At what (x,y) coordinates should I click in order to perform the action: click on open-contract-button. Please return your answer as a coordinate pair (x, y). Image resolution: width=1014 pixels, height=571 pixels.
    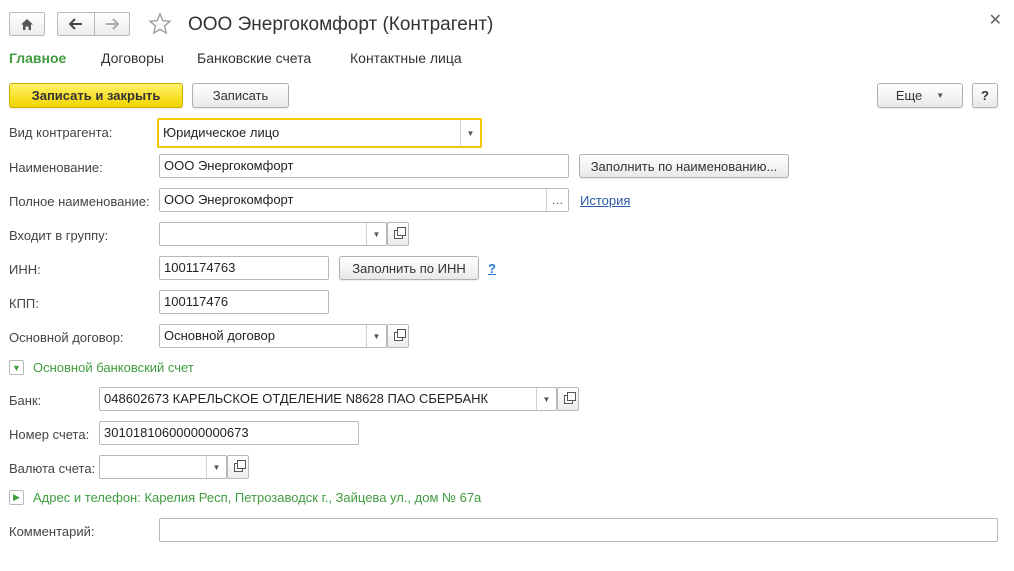
    Looking at the image, I should click on (398, 336).